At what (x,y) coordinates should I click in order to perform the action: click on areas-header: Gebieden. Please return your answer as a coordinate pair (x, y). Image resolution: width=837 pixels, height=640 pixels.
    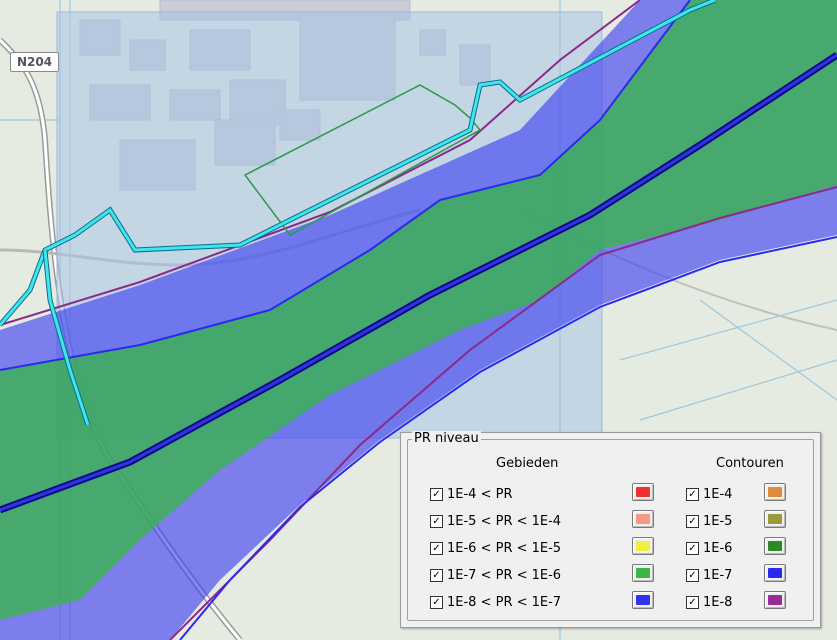
    Looking at the image, I should click on (527, 463).